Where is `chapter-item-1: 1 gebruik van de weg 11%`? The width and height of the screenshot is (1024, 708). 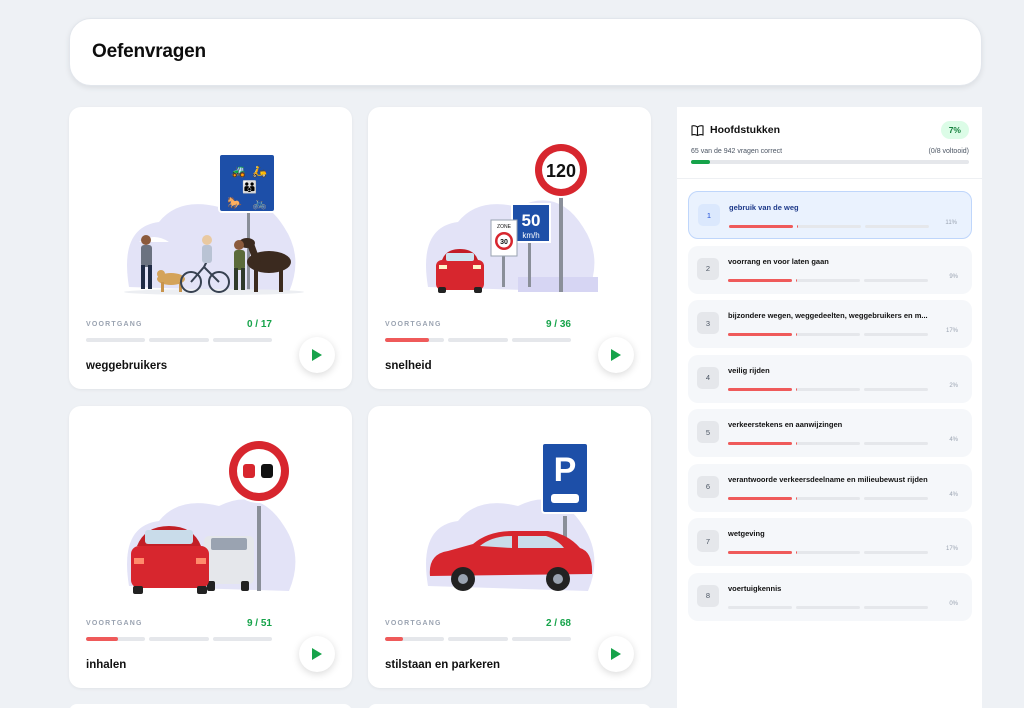 chapter-item-1: 1 gebruik van de weg 11% is located at coordinates (830, 215).